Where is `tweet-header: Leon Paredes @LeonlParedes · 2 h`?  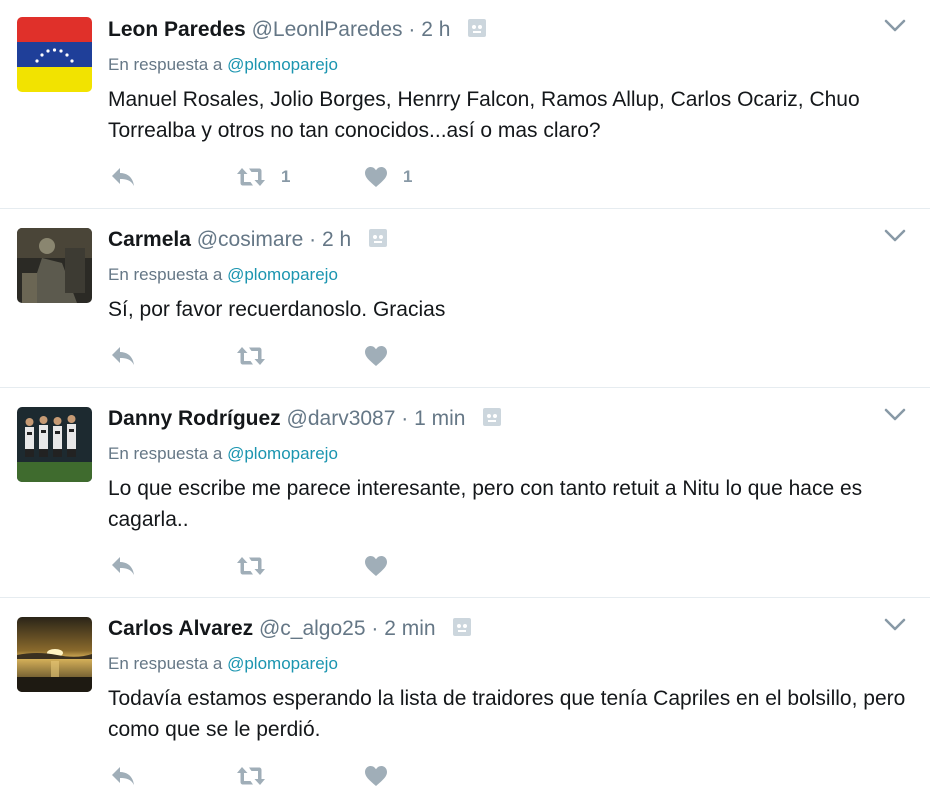 tweet-header: Leon Paredes @LeonlParedes · 2 h is located at coordinates (297, 30).